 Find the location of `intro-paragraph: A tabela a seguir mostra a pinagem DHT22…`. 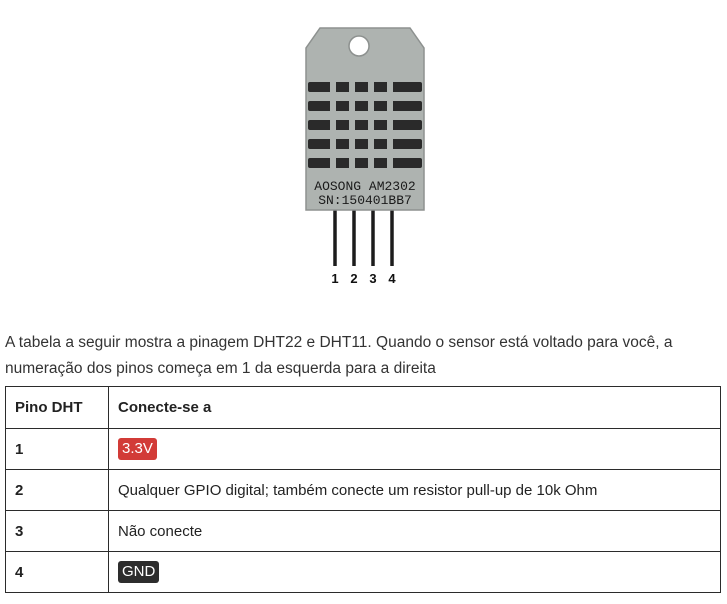

intro-paragraph: A tabela a seguir mostra a pinagem DHT22… is located at coordinates (339, 355).